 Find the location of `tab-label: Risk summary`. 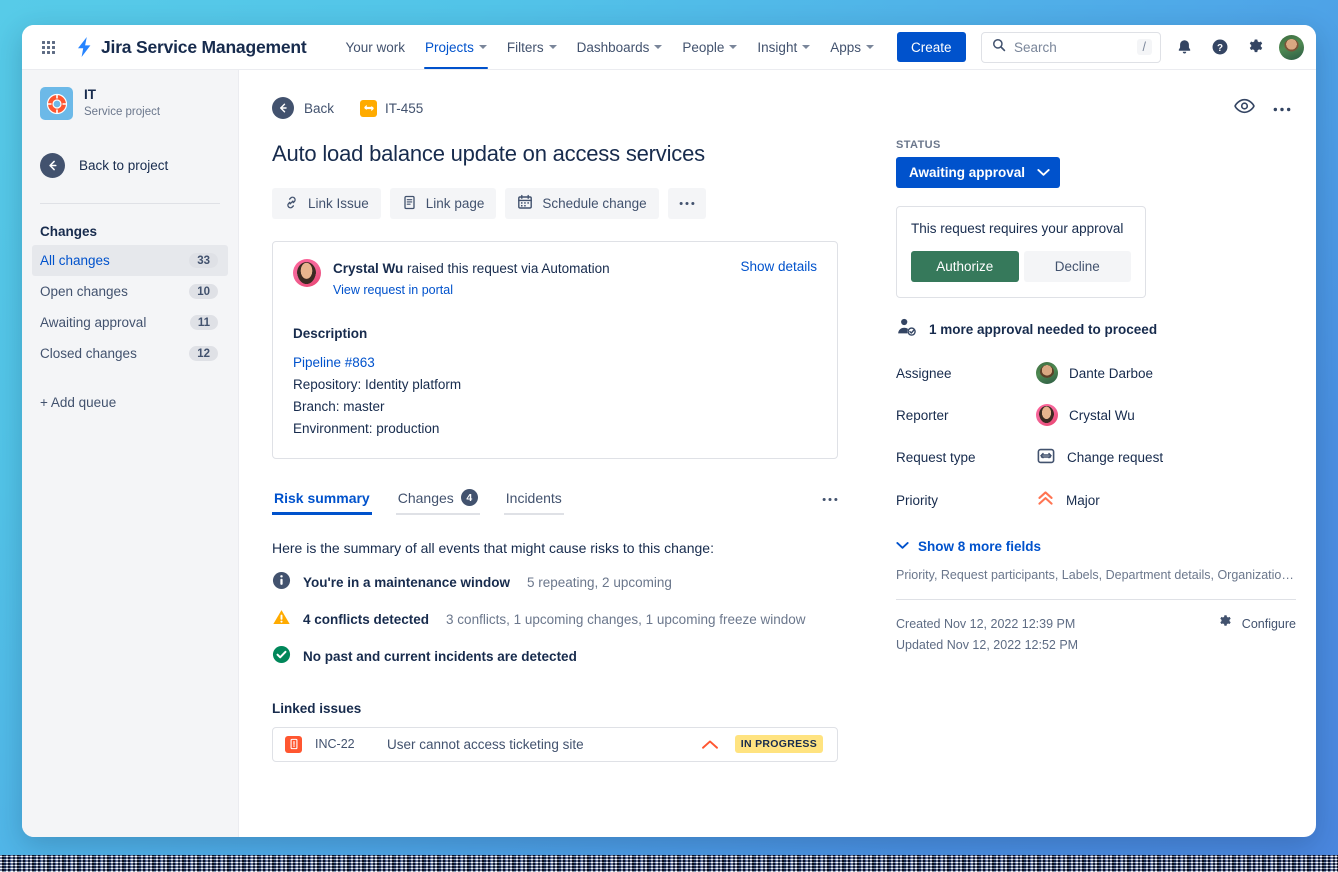

tab-label: Risk summary is located at coordinates (322, 497).